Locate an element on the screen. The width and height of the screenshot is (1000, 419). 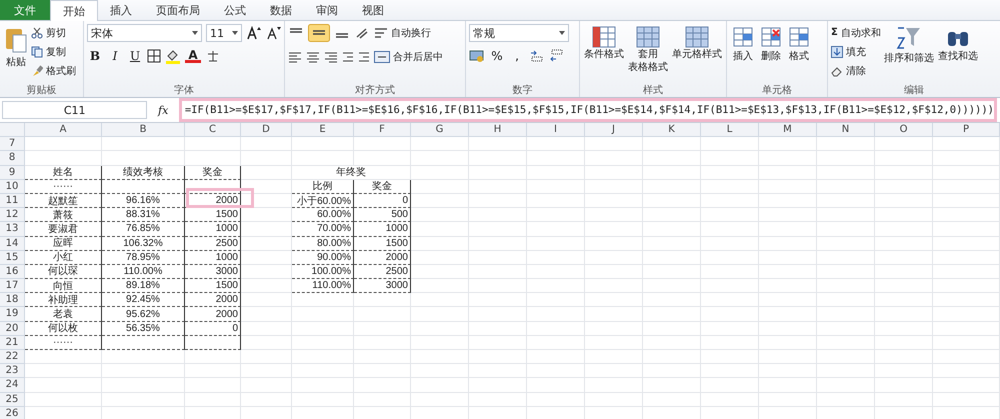
cut-button: 剪切 is located at coordinates (53, 32).